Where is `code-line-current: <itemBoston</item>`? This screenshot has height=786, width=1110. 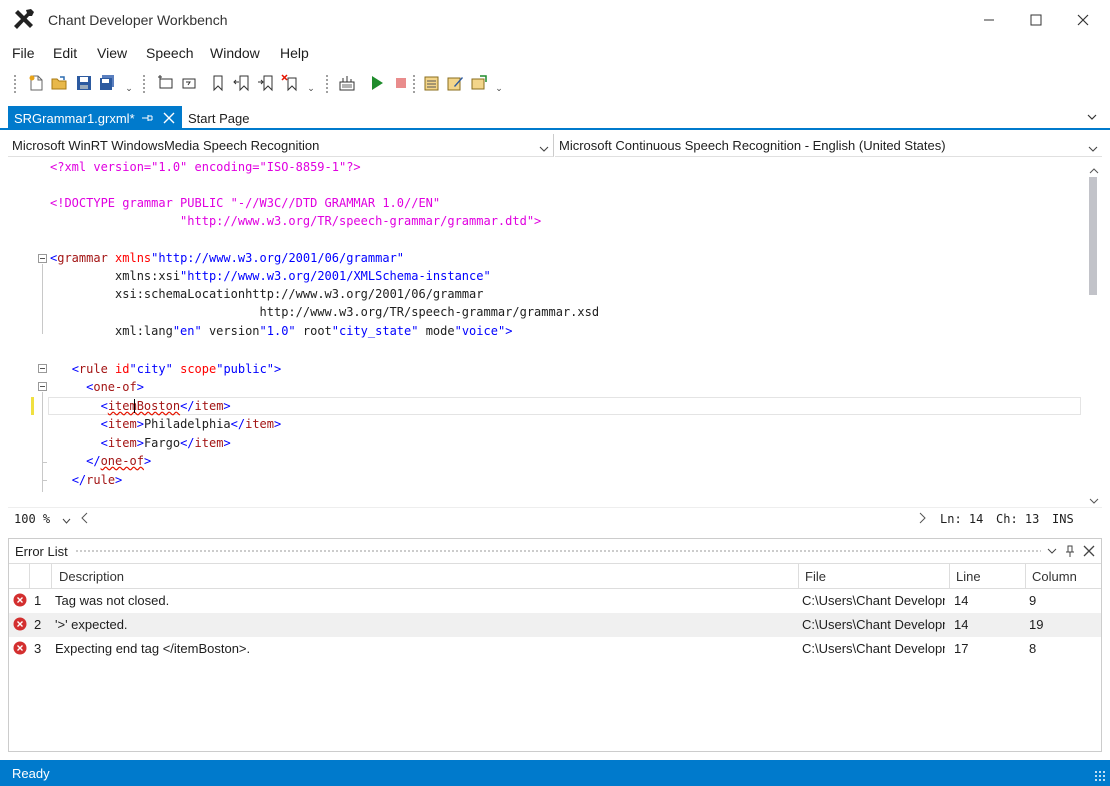
code-line-current: <itemBoston</item> is located at coordinates (165, 406).